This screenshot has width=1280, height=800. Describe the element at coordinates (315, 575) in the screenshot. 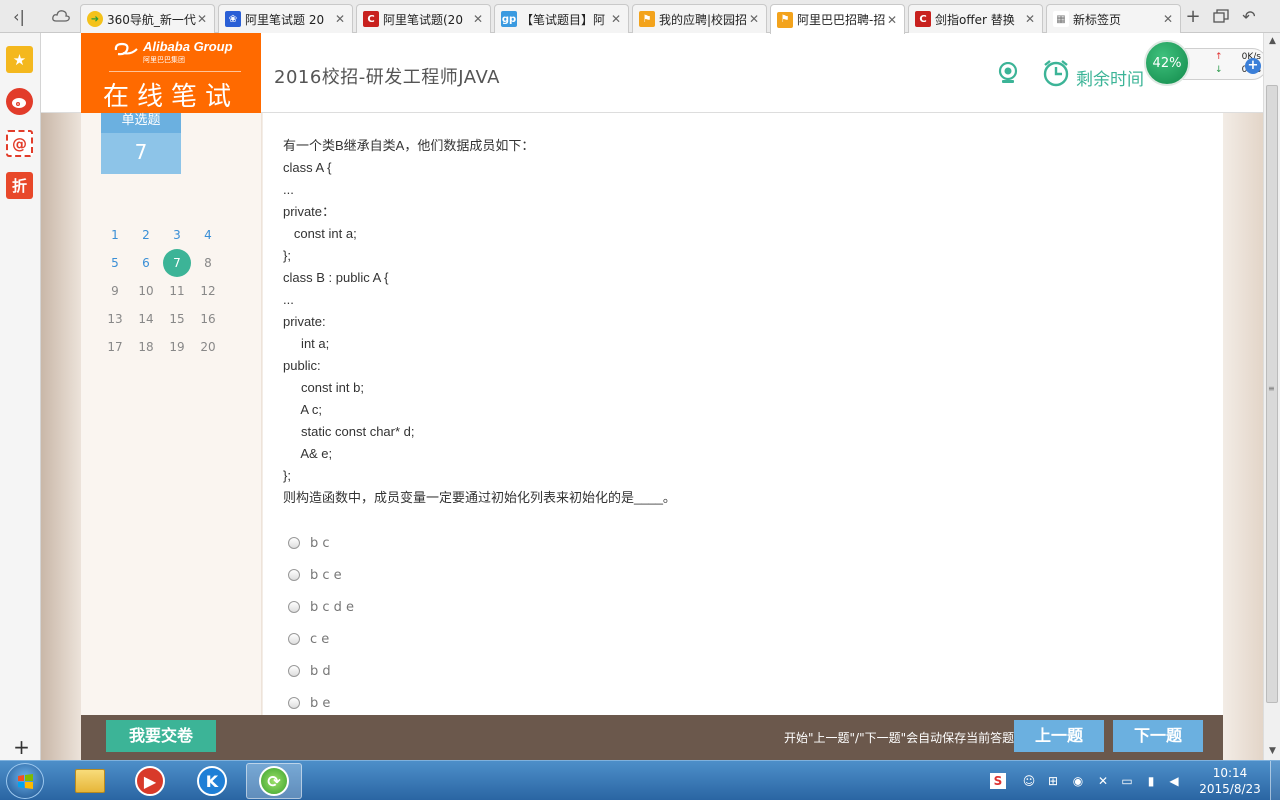

I see `answer-option: b c e` at that location.